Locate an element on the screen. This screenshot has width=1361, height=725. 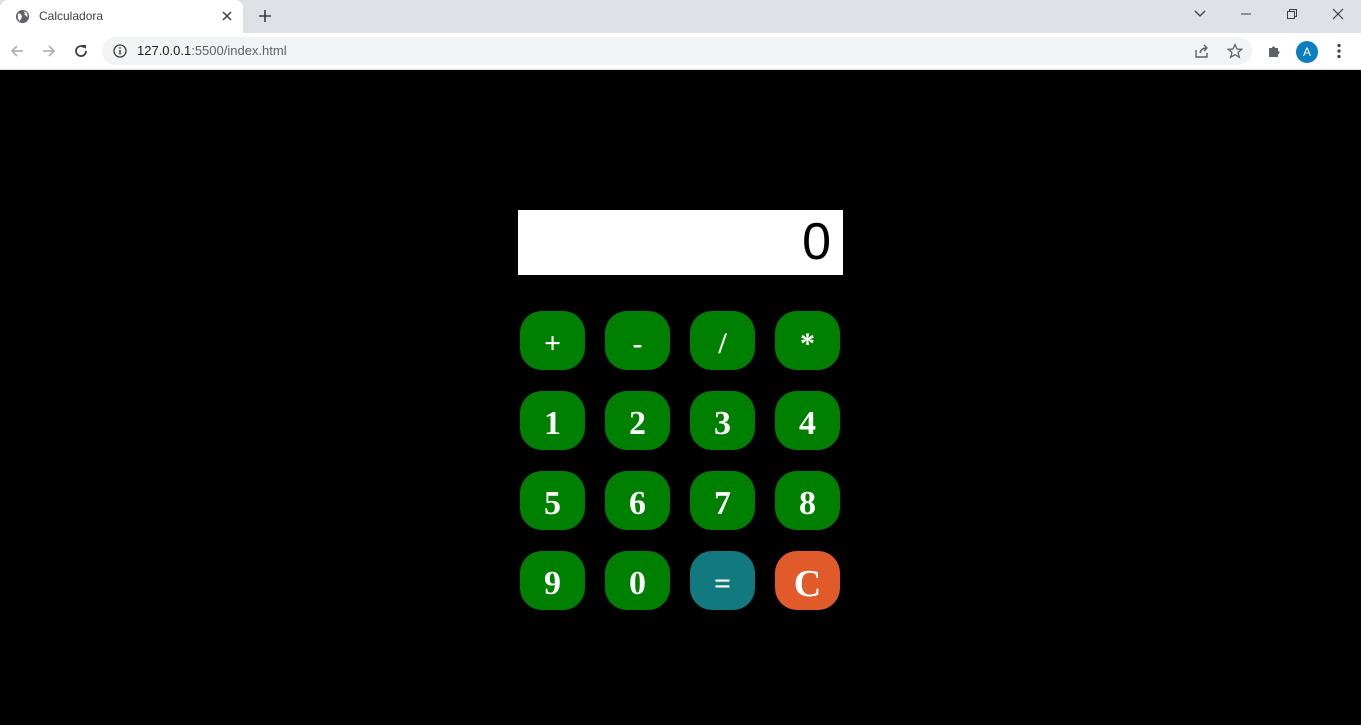
digit-8-button: 8 is located at coordinates (807, 500).